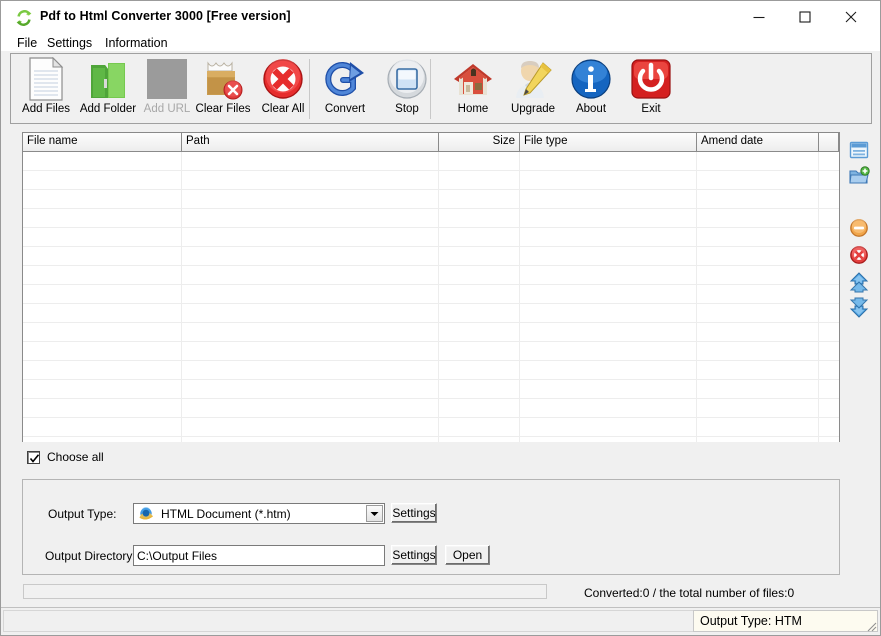 Image resolution: width=881 pixels, height=636 pixels. I want to click on toolbar-label: Add URL, so click(167, 109).